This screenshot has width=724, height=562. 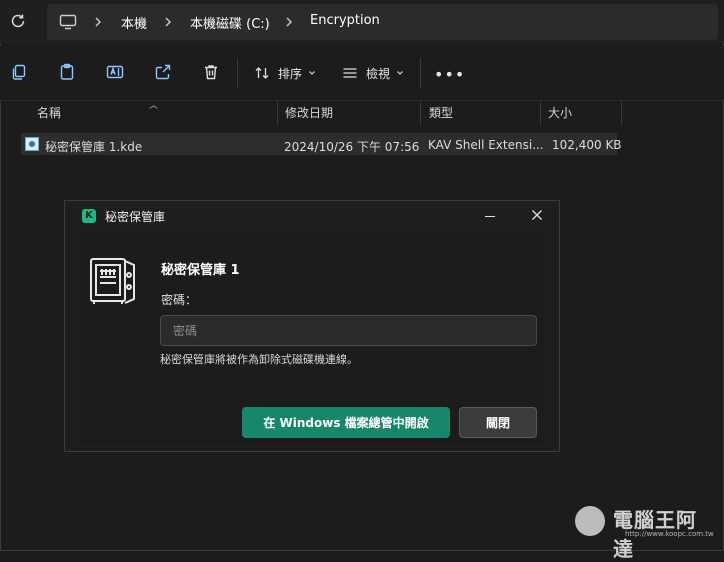 I want to click on close-icon, so click(x=537, y=215).